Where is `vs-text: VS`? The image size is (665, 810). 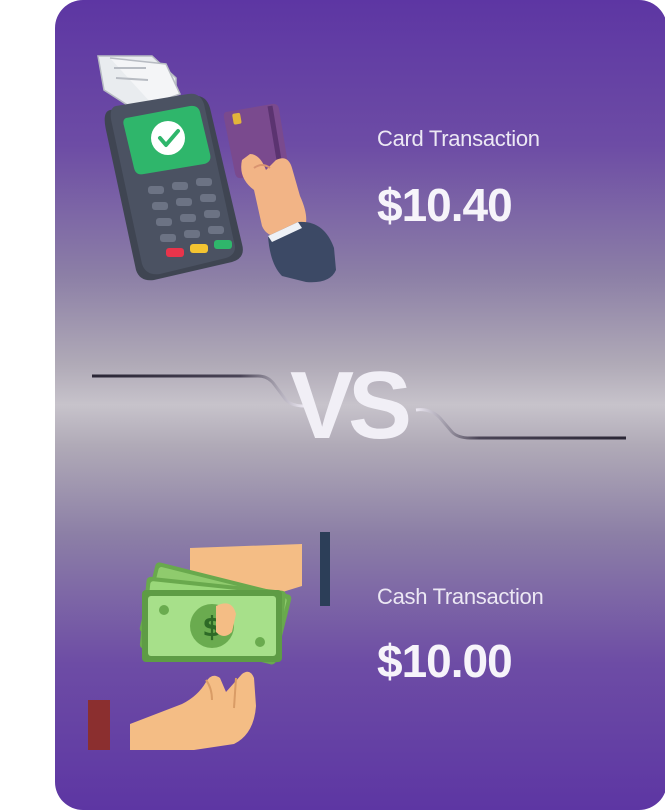
vs-text: VS is located at coordinates (351, 405).